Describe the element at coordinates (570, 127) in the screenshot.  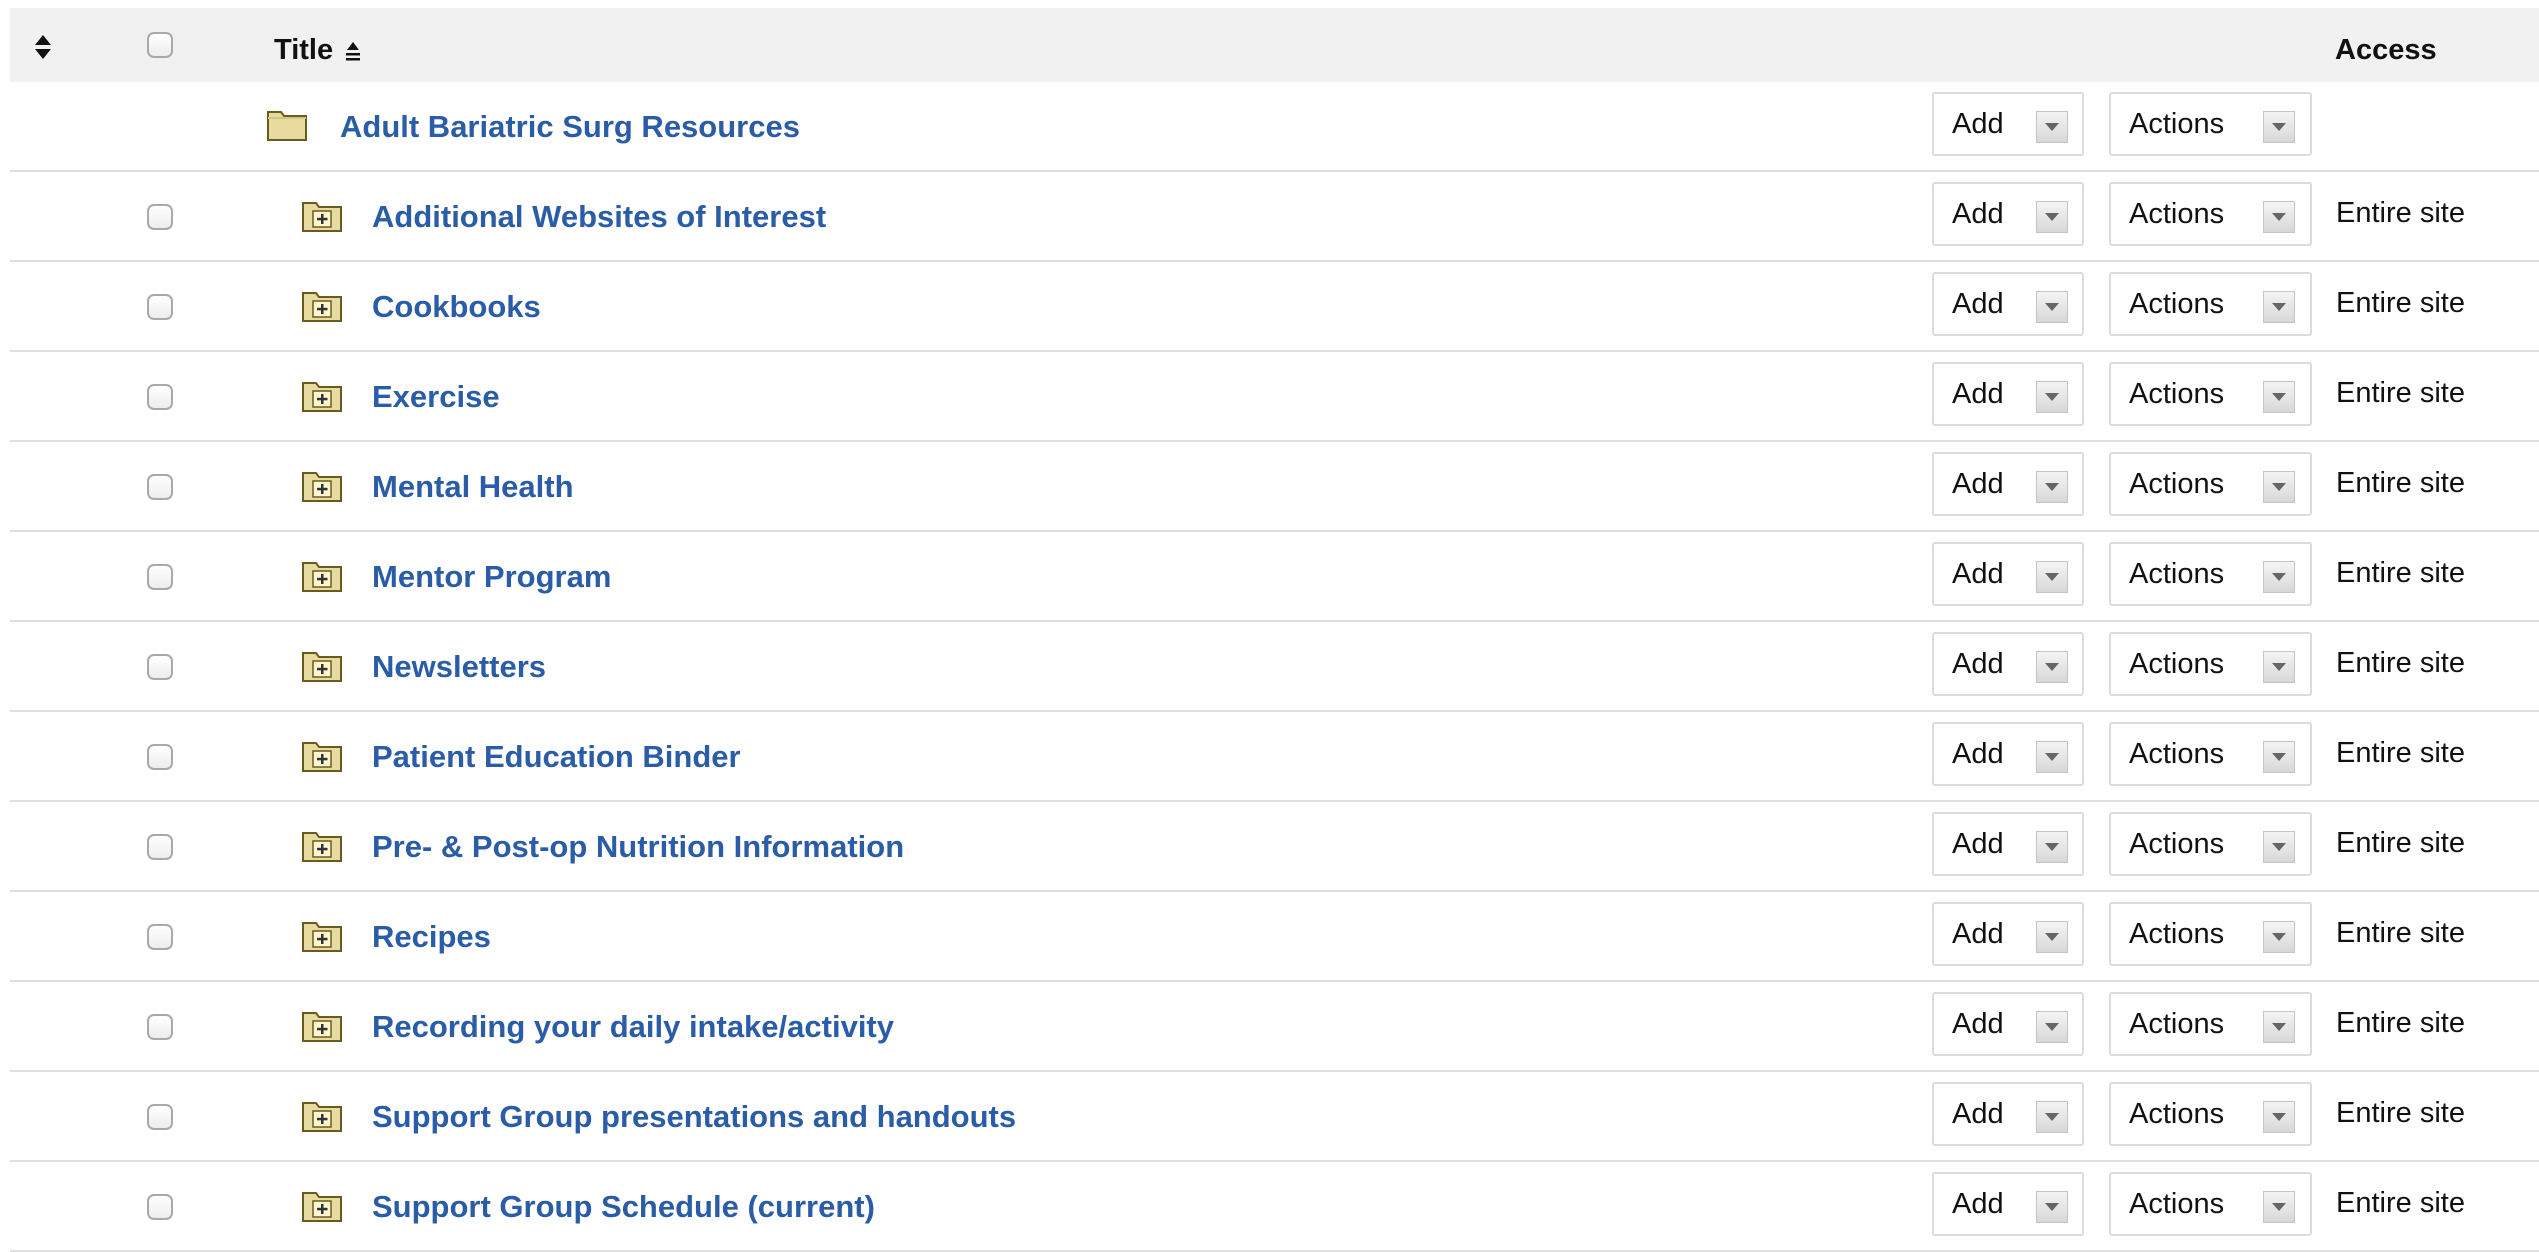
I see `parent-folder-link: Adult Bariatric Surg Resources` at that location.